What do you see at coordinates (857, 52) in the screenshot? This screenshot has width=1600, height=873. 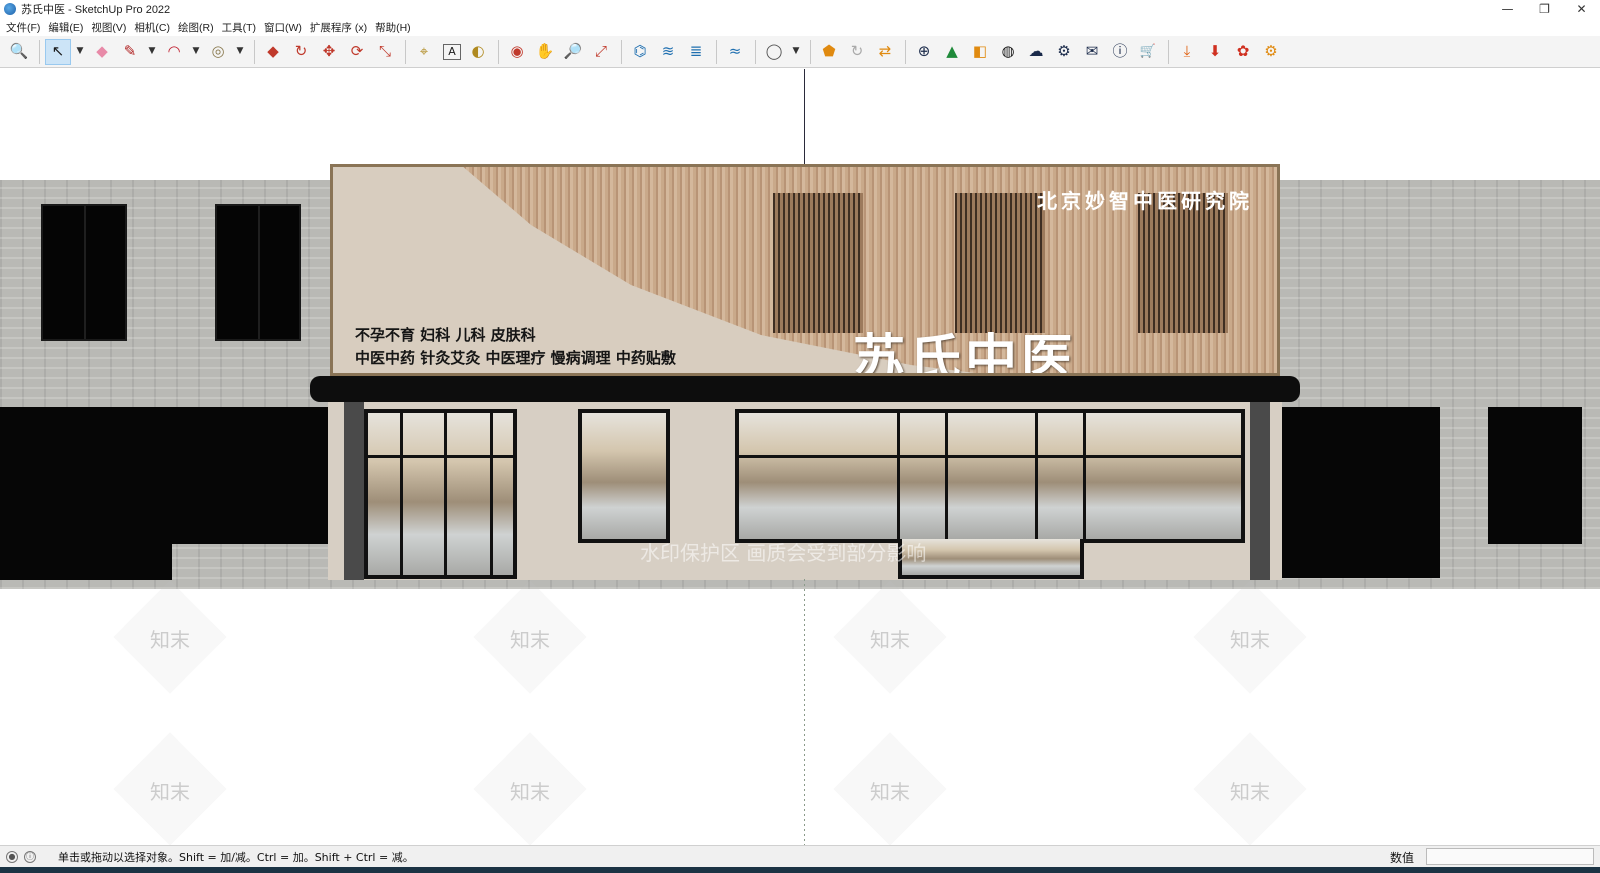 I see `sync-icon: ↻` at bounding box center [857, 52].